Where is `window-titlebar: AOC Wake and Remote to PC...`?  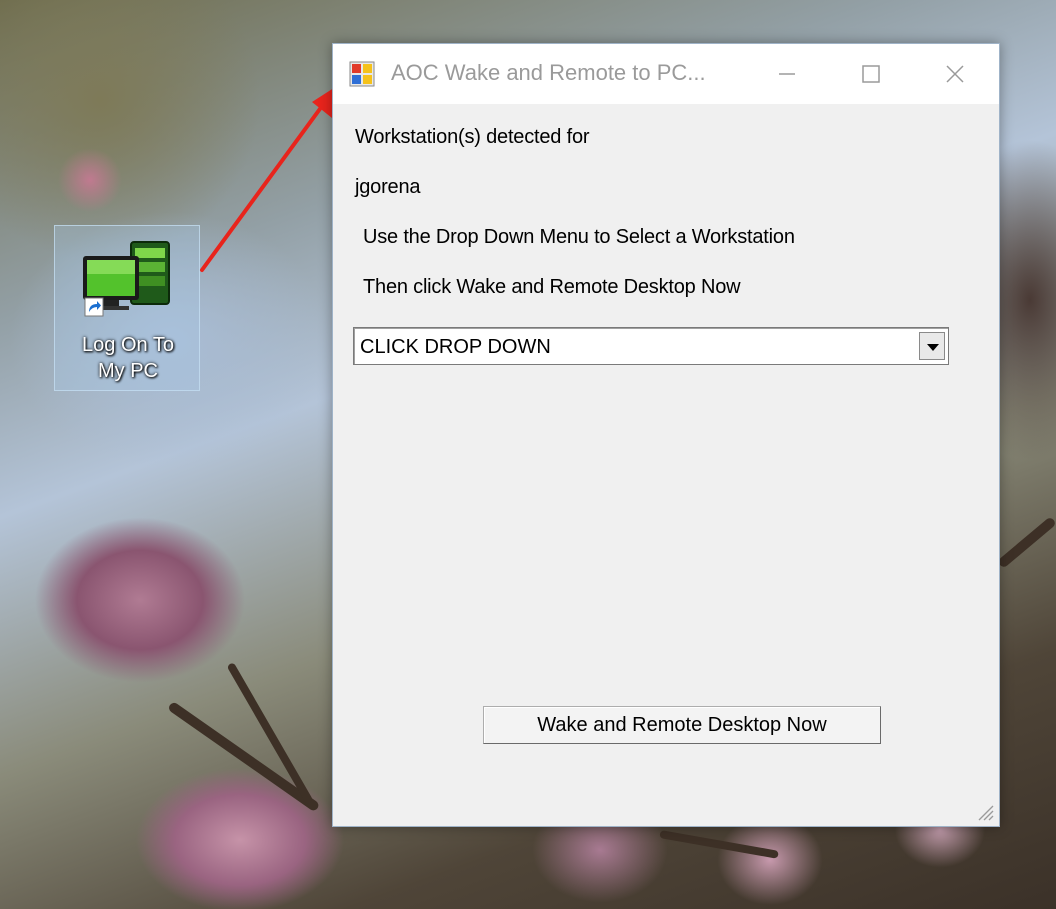
window-titlebar: AOC Wake and Remote to PC... is located at coordinates (666, 74).